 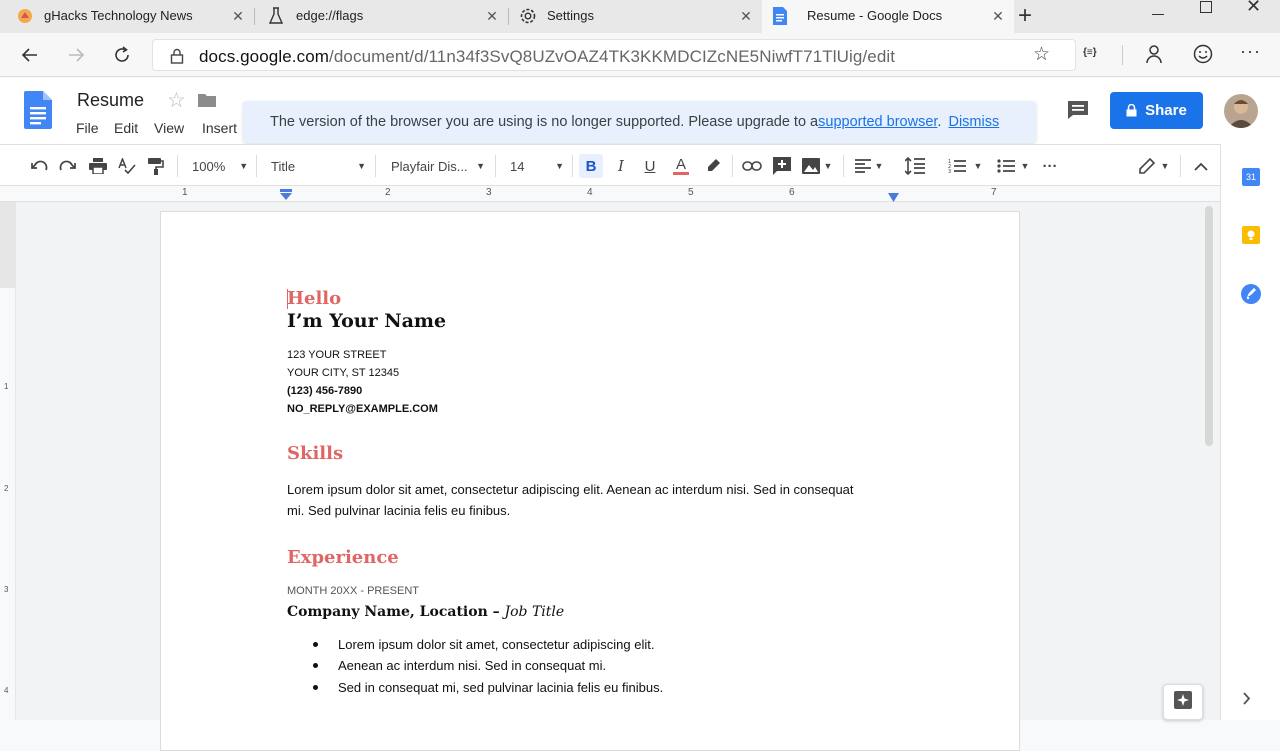 What do you see at coordinates (1090, 52) in the screenshot?
I see `extension-icon: {≡}` at bounding box center [1090, 52].